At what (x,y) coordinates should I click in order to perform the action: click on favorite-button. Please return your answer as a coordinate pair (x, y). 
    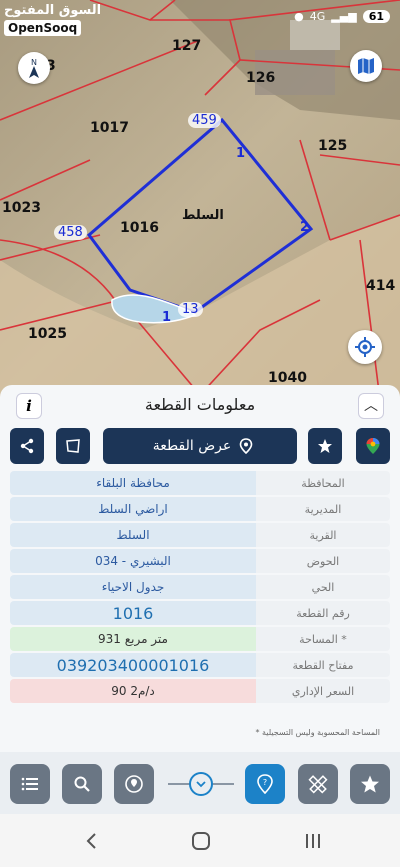
    Looking at the image, I should click on (325, 446).